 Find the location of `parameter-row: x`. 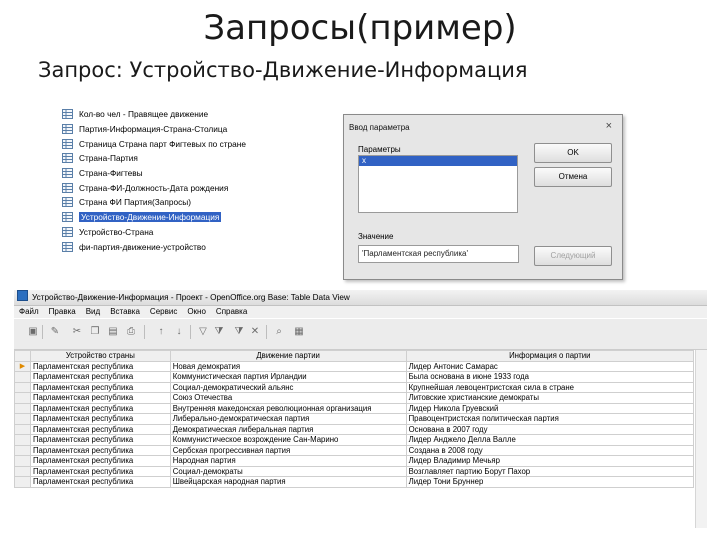

parameter-row: x is located at coordinates (438, 161).